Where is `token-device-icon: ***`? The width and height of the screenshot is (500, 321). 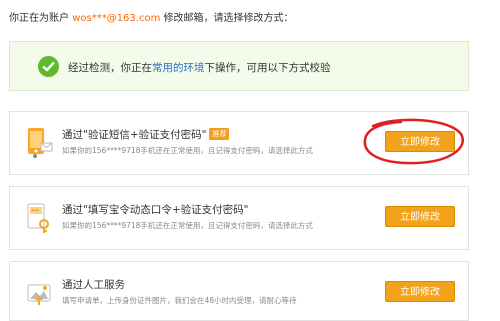
token-device-icon: *** is located at coordinates (40, 218).